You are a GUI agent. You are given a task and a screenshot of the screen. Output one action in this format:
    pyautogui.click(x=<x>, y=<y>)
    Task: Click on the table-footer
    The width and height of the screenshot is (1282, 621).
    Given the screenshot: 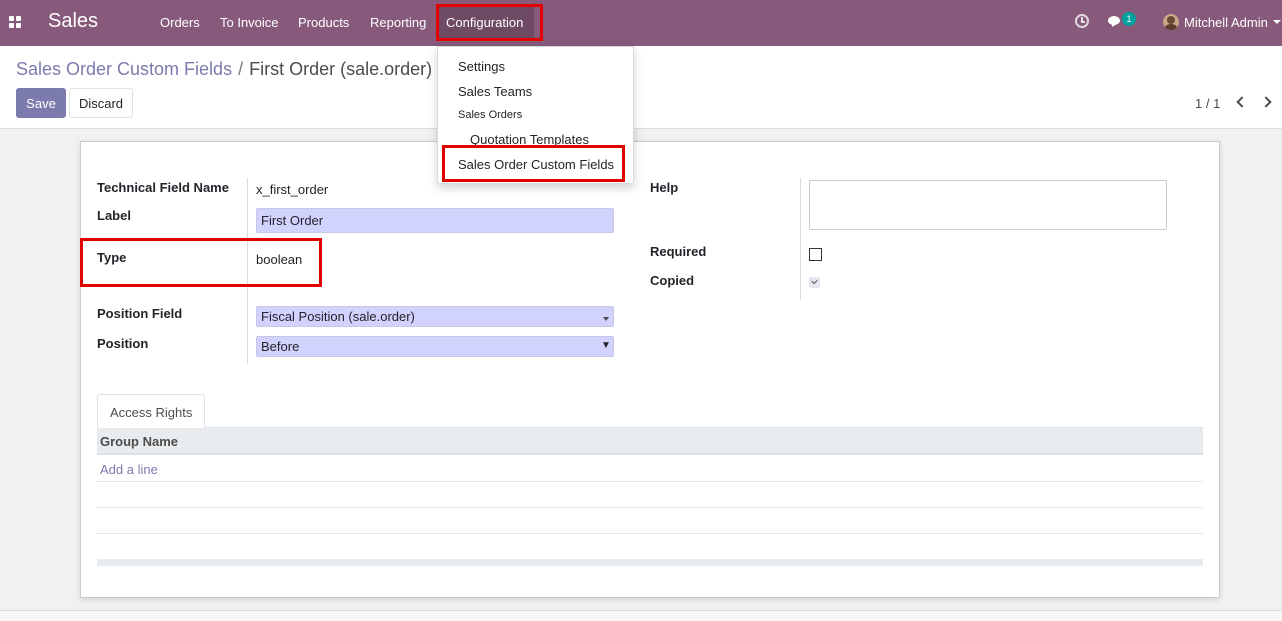 What is the action you would take?
    pyautogui.click(x=650, y=562)
    